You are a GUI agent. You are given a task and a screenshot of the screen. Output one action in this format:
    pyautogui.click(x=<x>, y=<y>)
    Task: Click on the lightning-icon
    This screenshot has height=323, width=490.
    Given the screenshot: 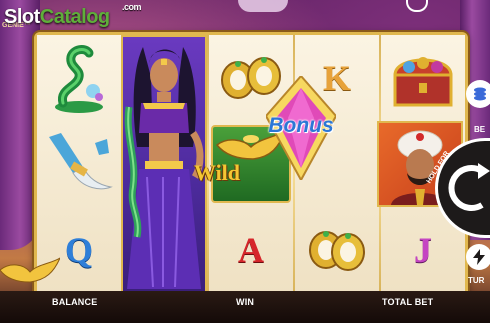 What is the action you would take?
    pyautogui.click(x=479, y=257)
    